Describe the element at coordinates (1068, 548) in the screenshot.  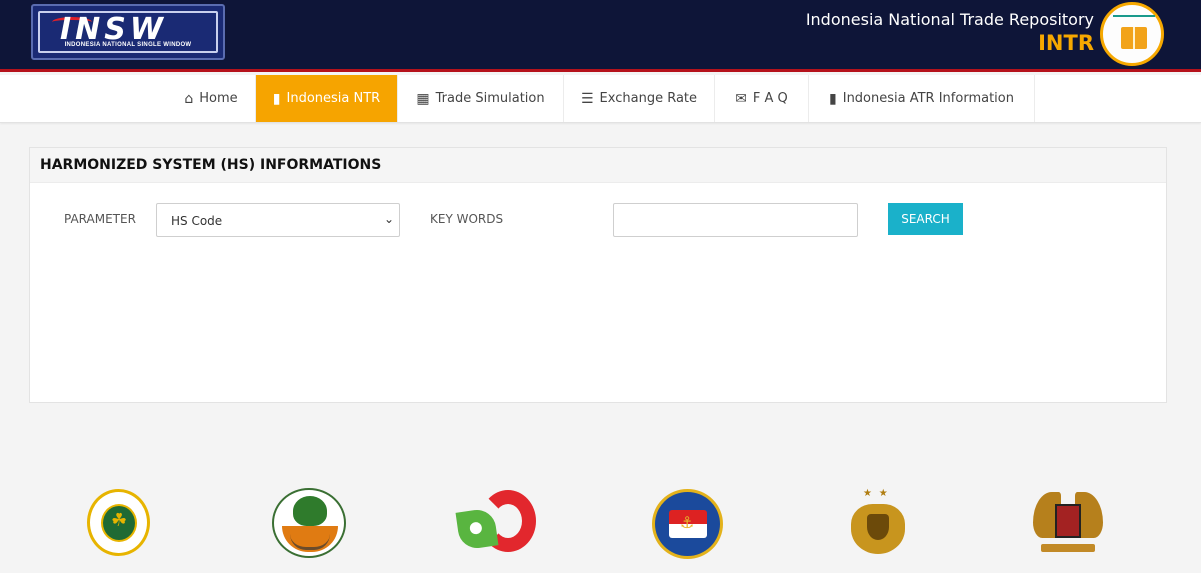
I see `banner-shape` at that location.